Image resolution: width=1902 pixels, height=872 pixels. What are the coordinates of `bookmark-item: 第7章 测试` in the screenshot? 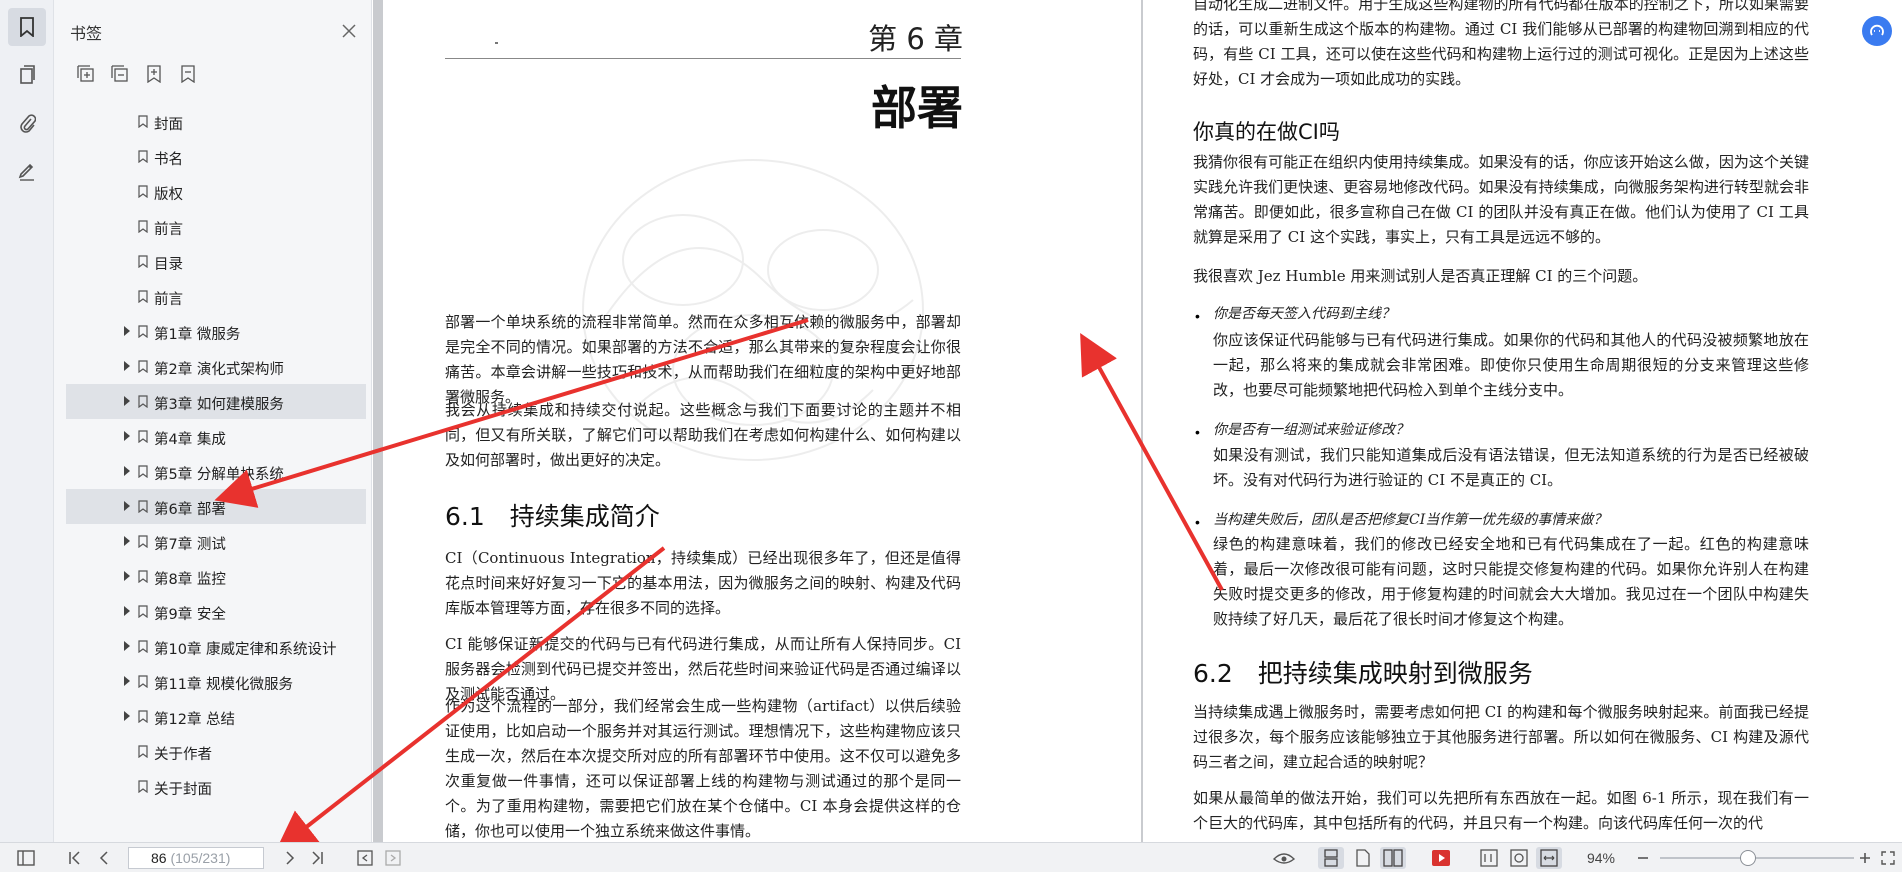 It's located at (216, 541).